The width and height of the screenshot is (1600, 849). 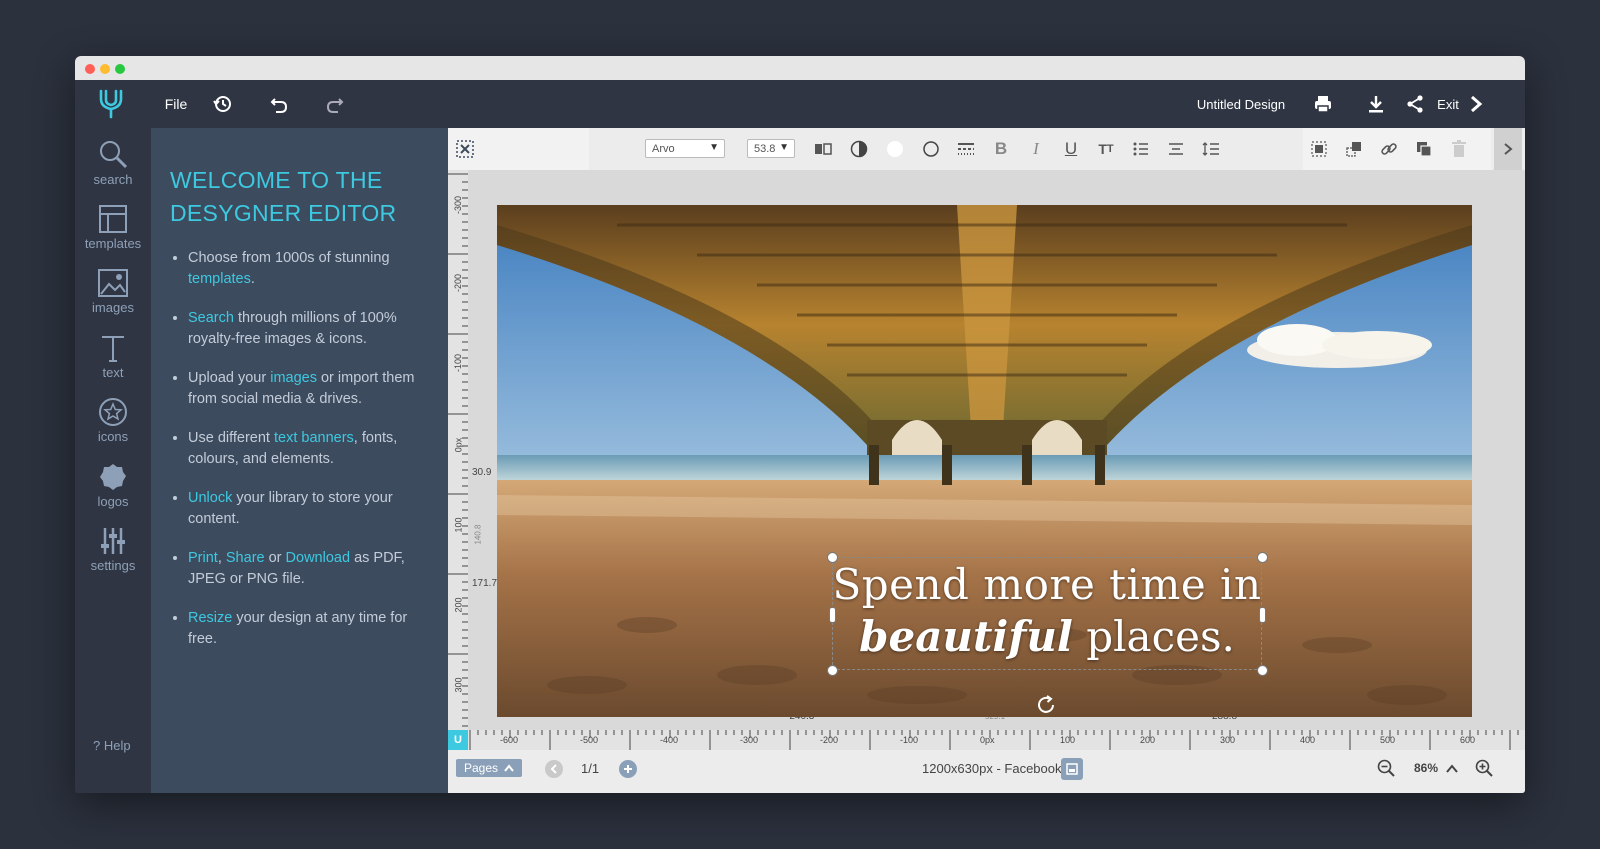 What do you see at coordinates (1211, 149) in the screenshot?
I see `line-spacing-icon` at bounding box center [1211, 149].